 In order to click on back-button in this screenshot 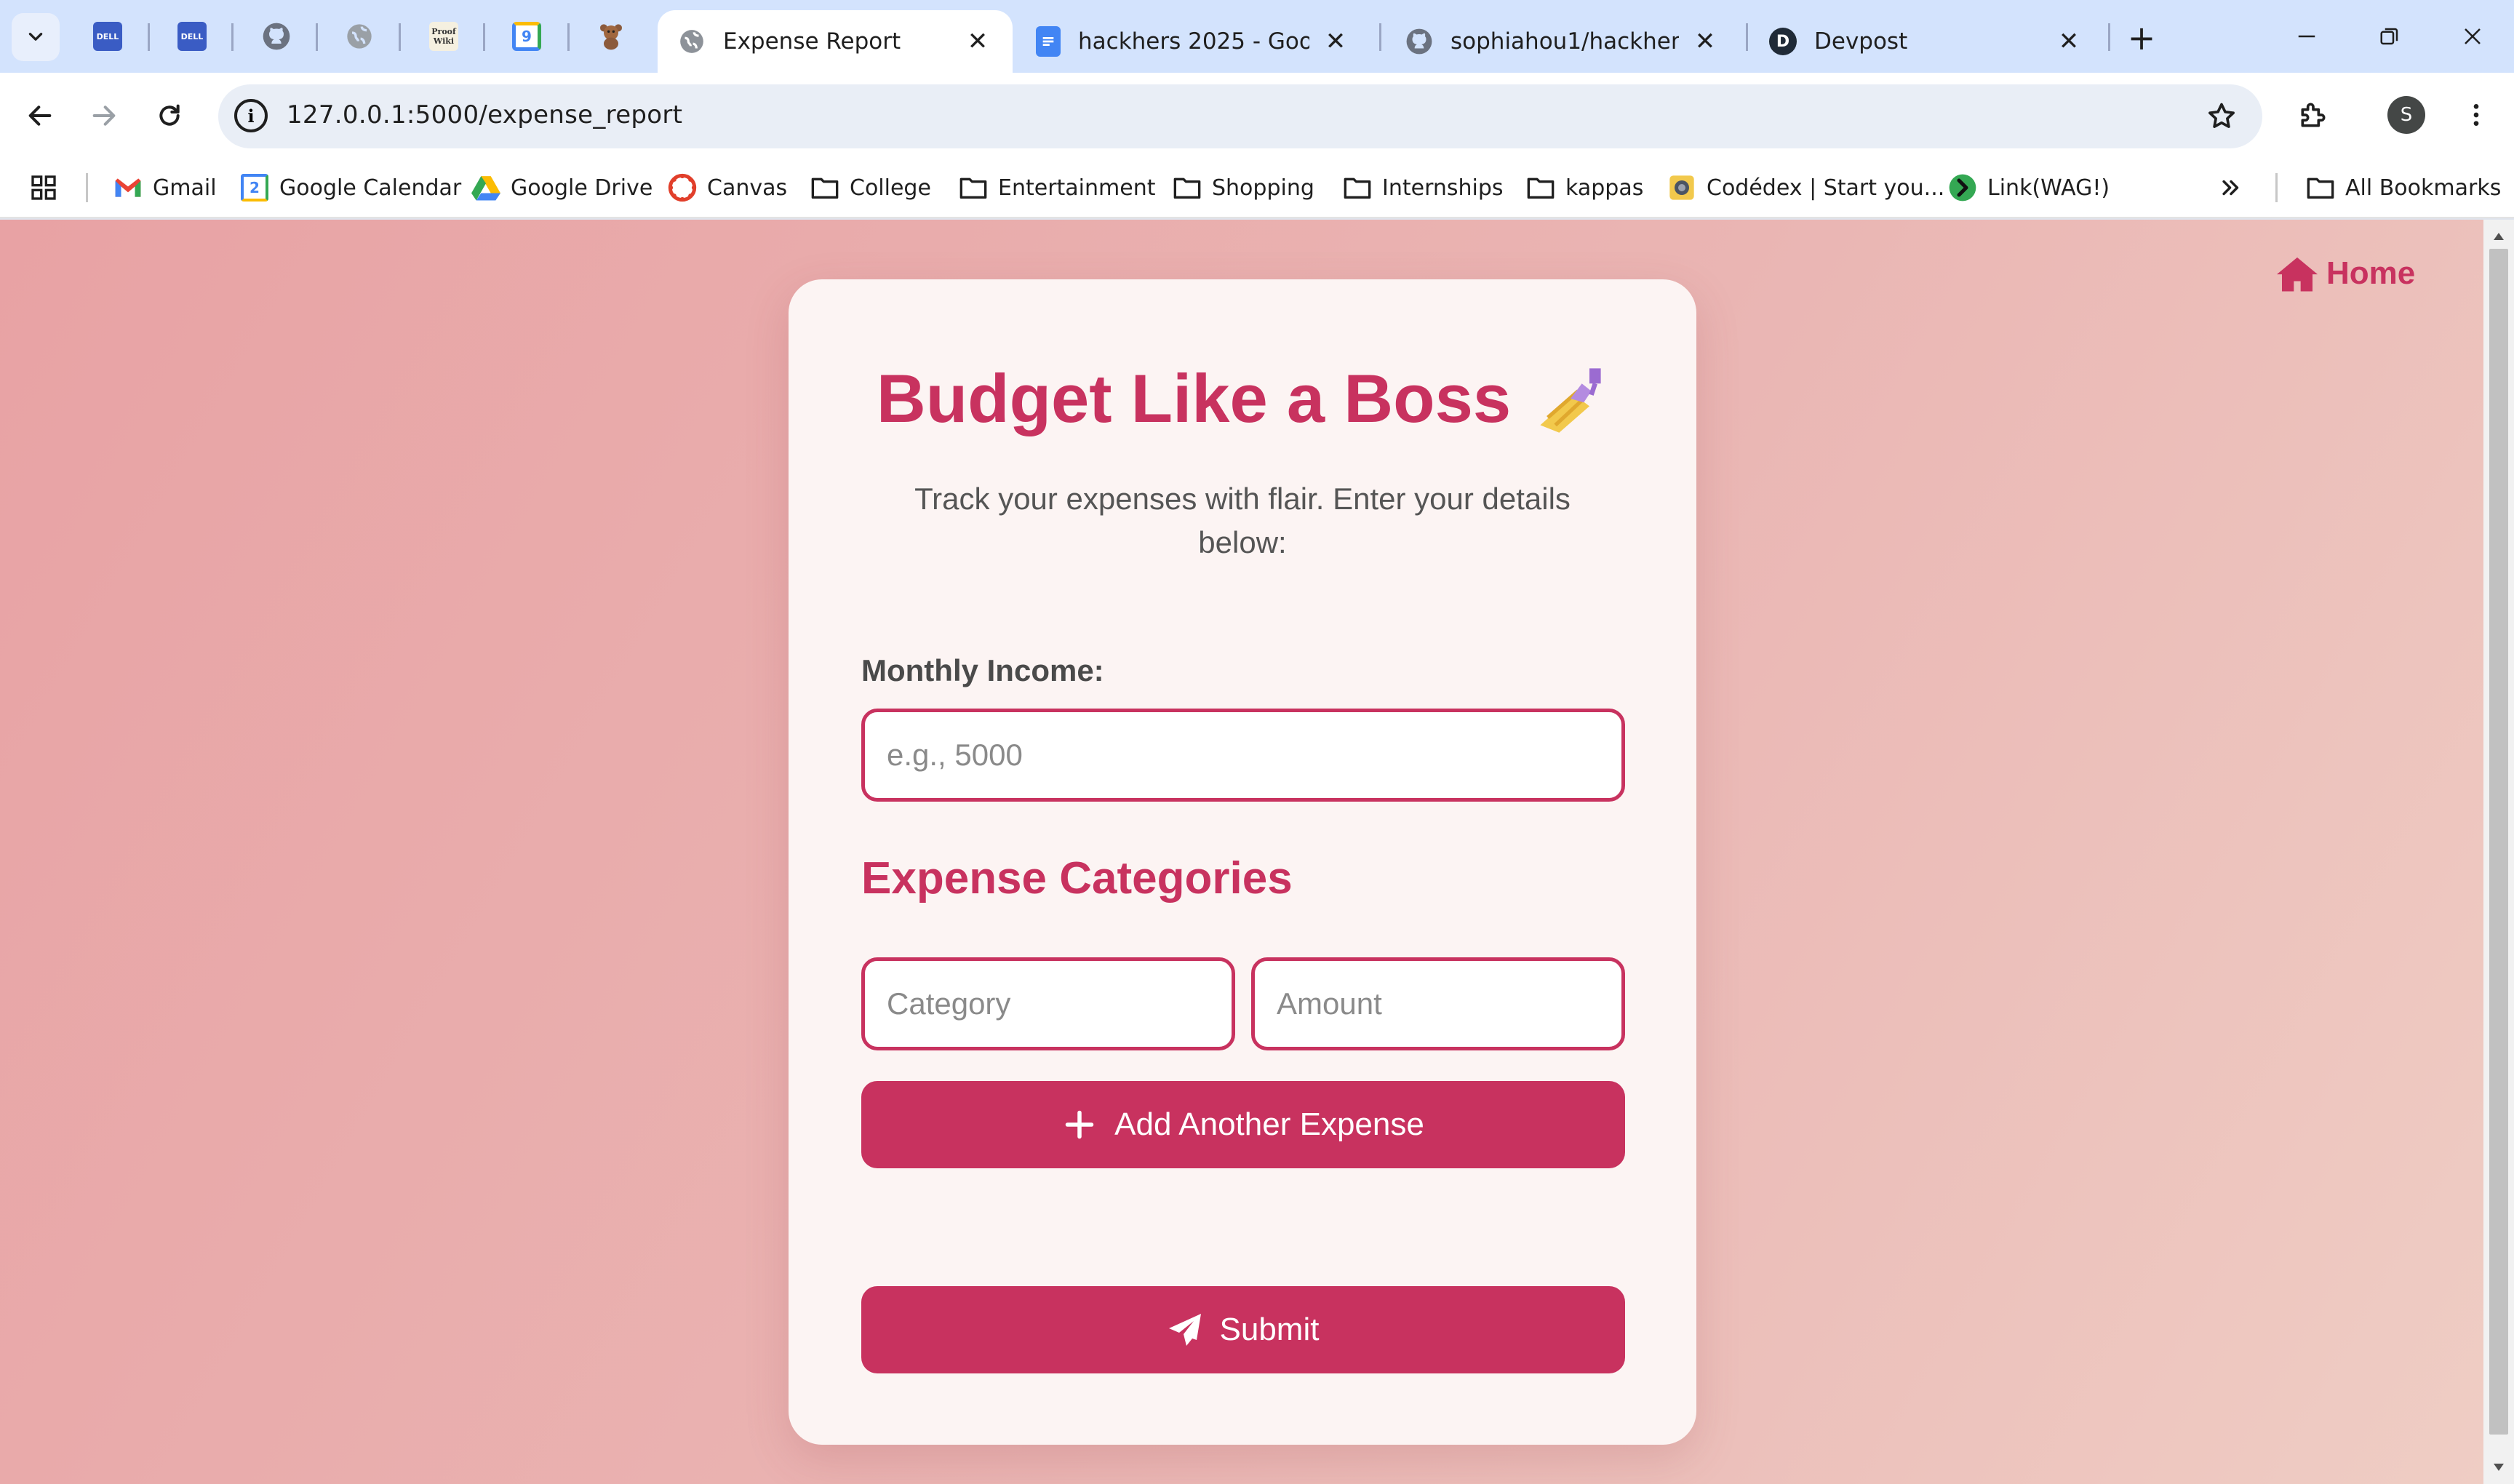, I will do `click(40, 115)`.